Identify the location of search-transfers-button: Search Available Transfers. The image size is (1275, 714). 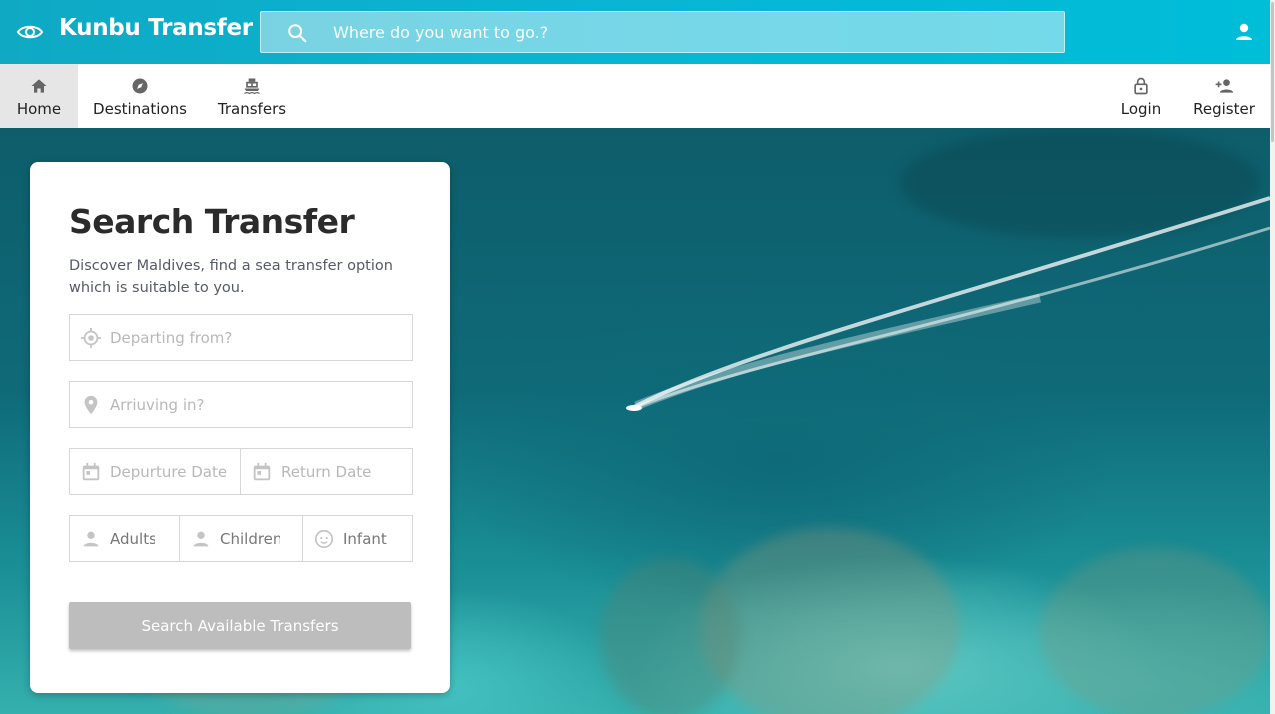
(240, 625).